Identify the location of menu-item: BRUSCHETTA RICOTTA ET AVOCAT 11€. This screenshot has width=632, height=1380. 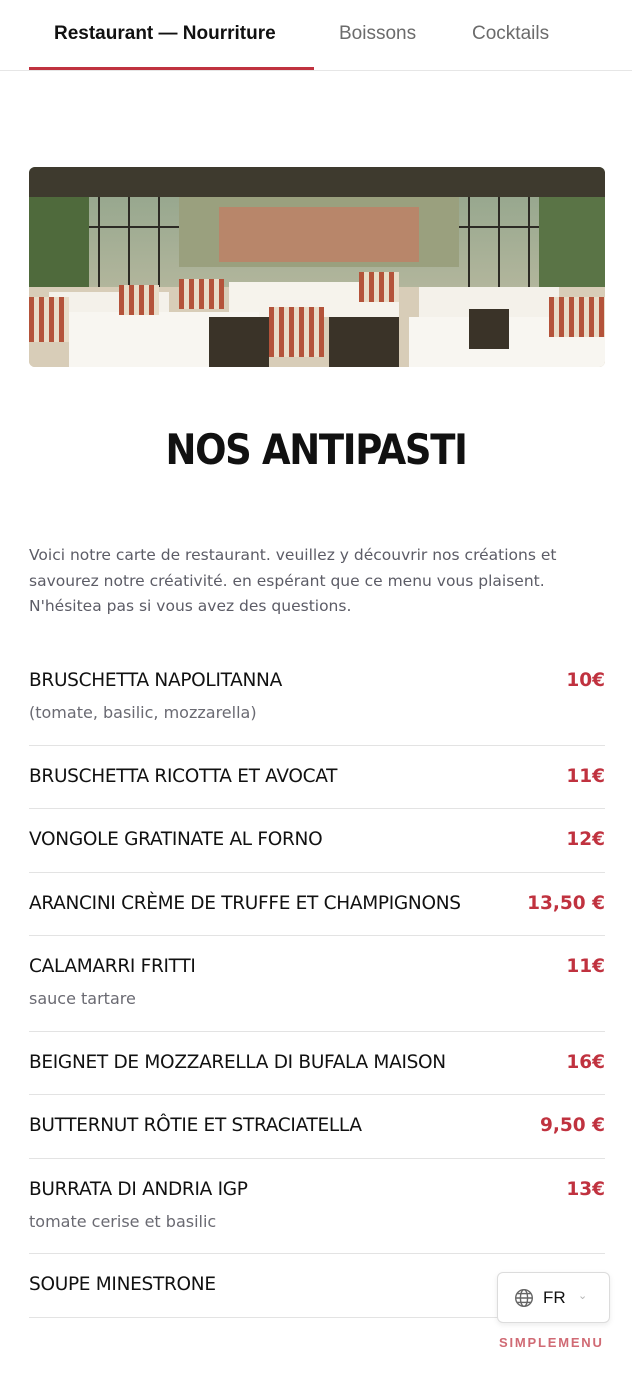
(317, 777).